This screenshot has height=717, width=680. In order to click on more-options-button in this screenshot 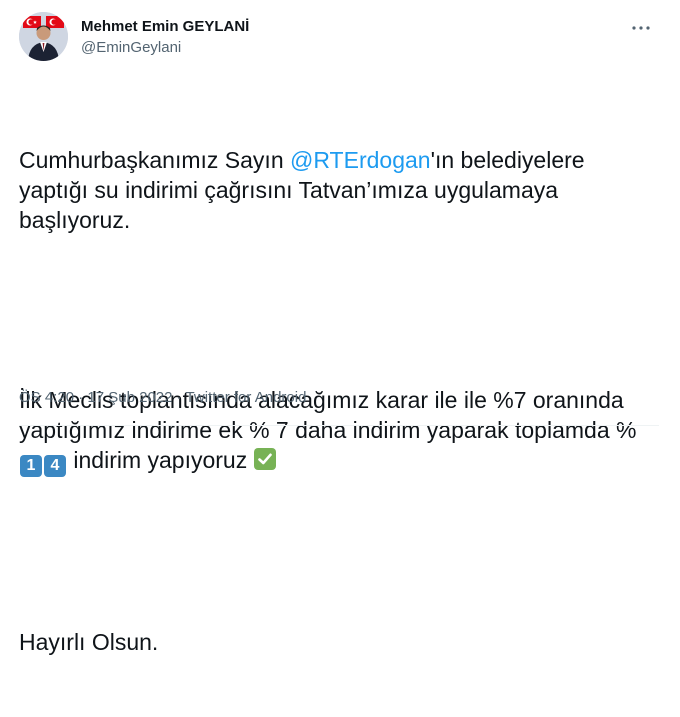, I will do `click(641, 28)`.